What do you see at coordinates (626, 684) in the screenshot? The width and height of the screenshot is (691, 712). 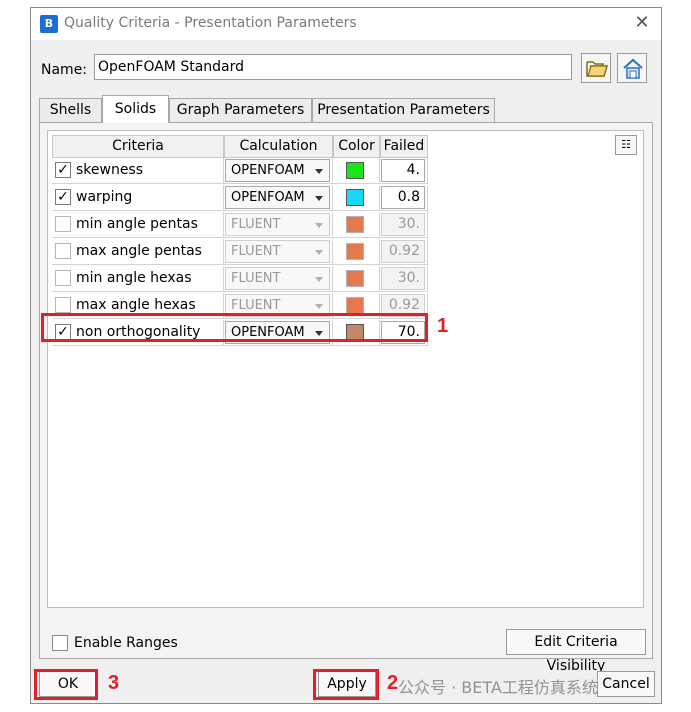 I see `cancel-button: Cancel` at bounding box center [626, 684].